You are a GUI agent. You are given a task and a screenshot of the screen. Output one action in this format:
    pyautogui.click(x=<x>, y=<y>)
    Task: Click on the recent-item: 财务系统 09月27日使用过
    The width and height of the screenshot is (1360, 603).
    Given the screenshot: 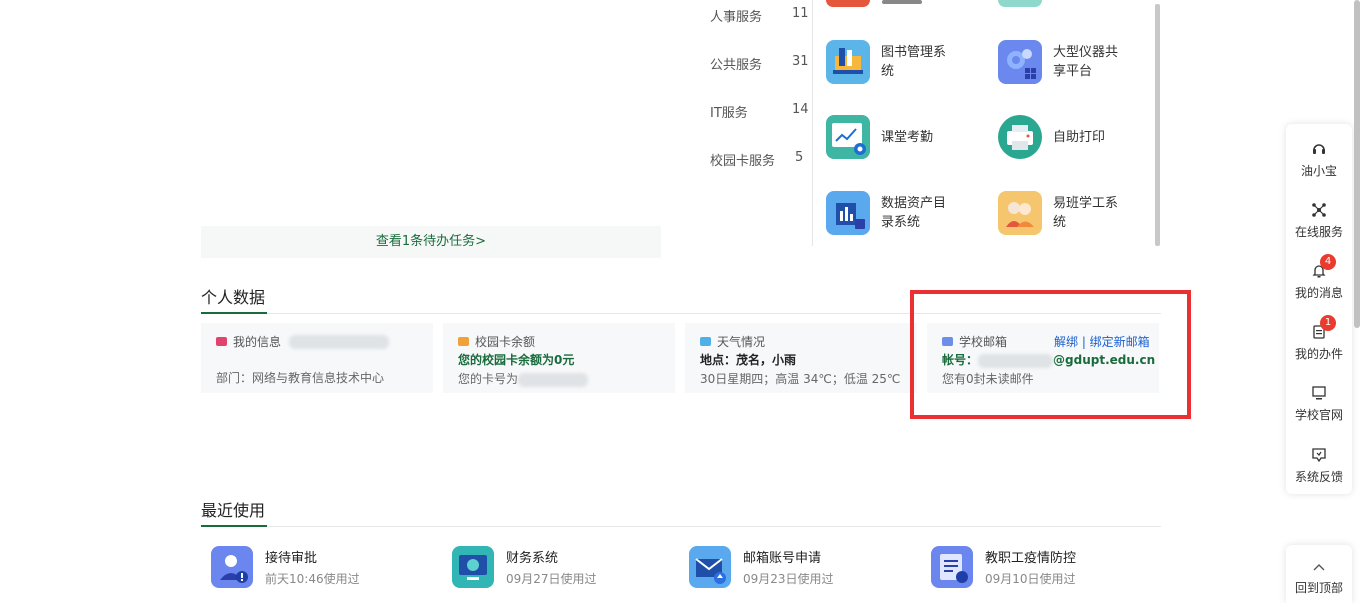 What is the action you would take?
    pyautogui.click(x=524, y=567)
    